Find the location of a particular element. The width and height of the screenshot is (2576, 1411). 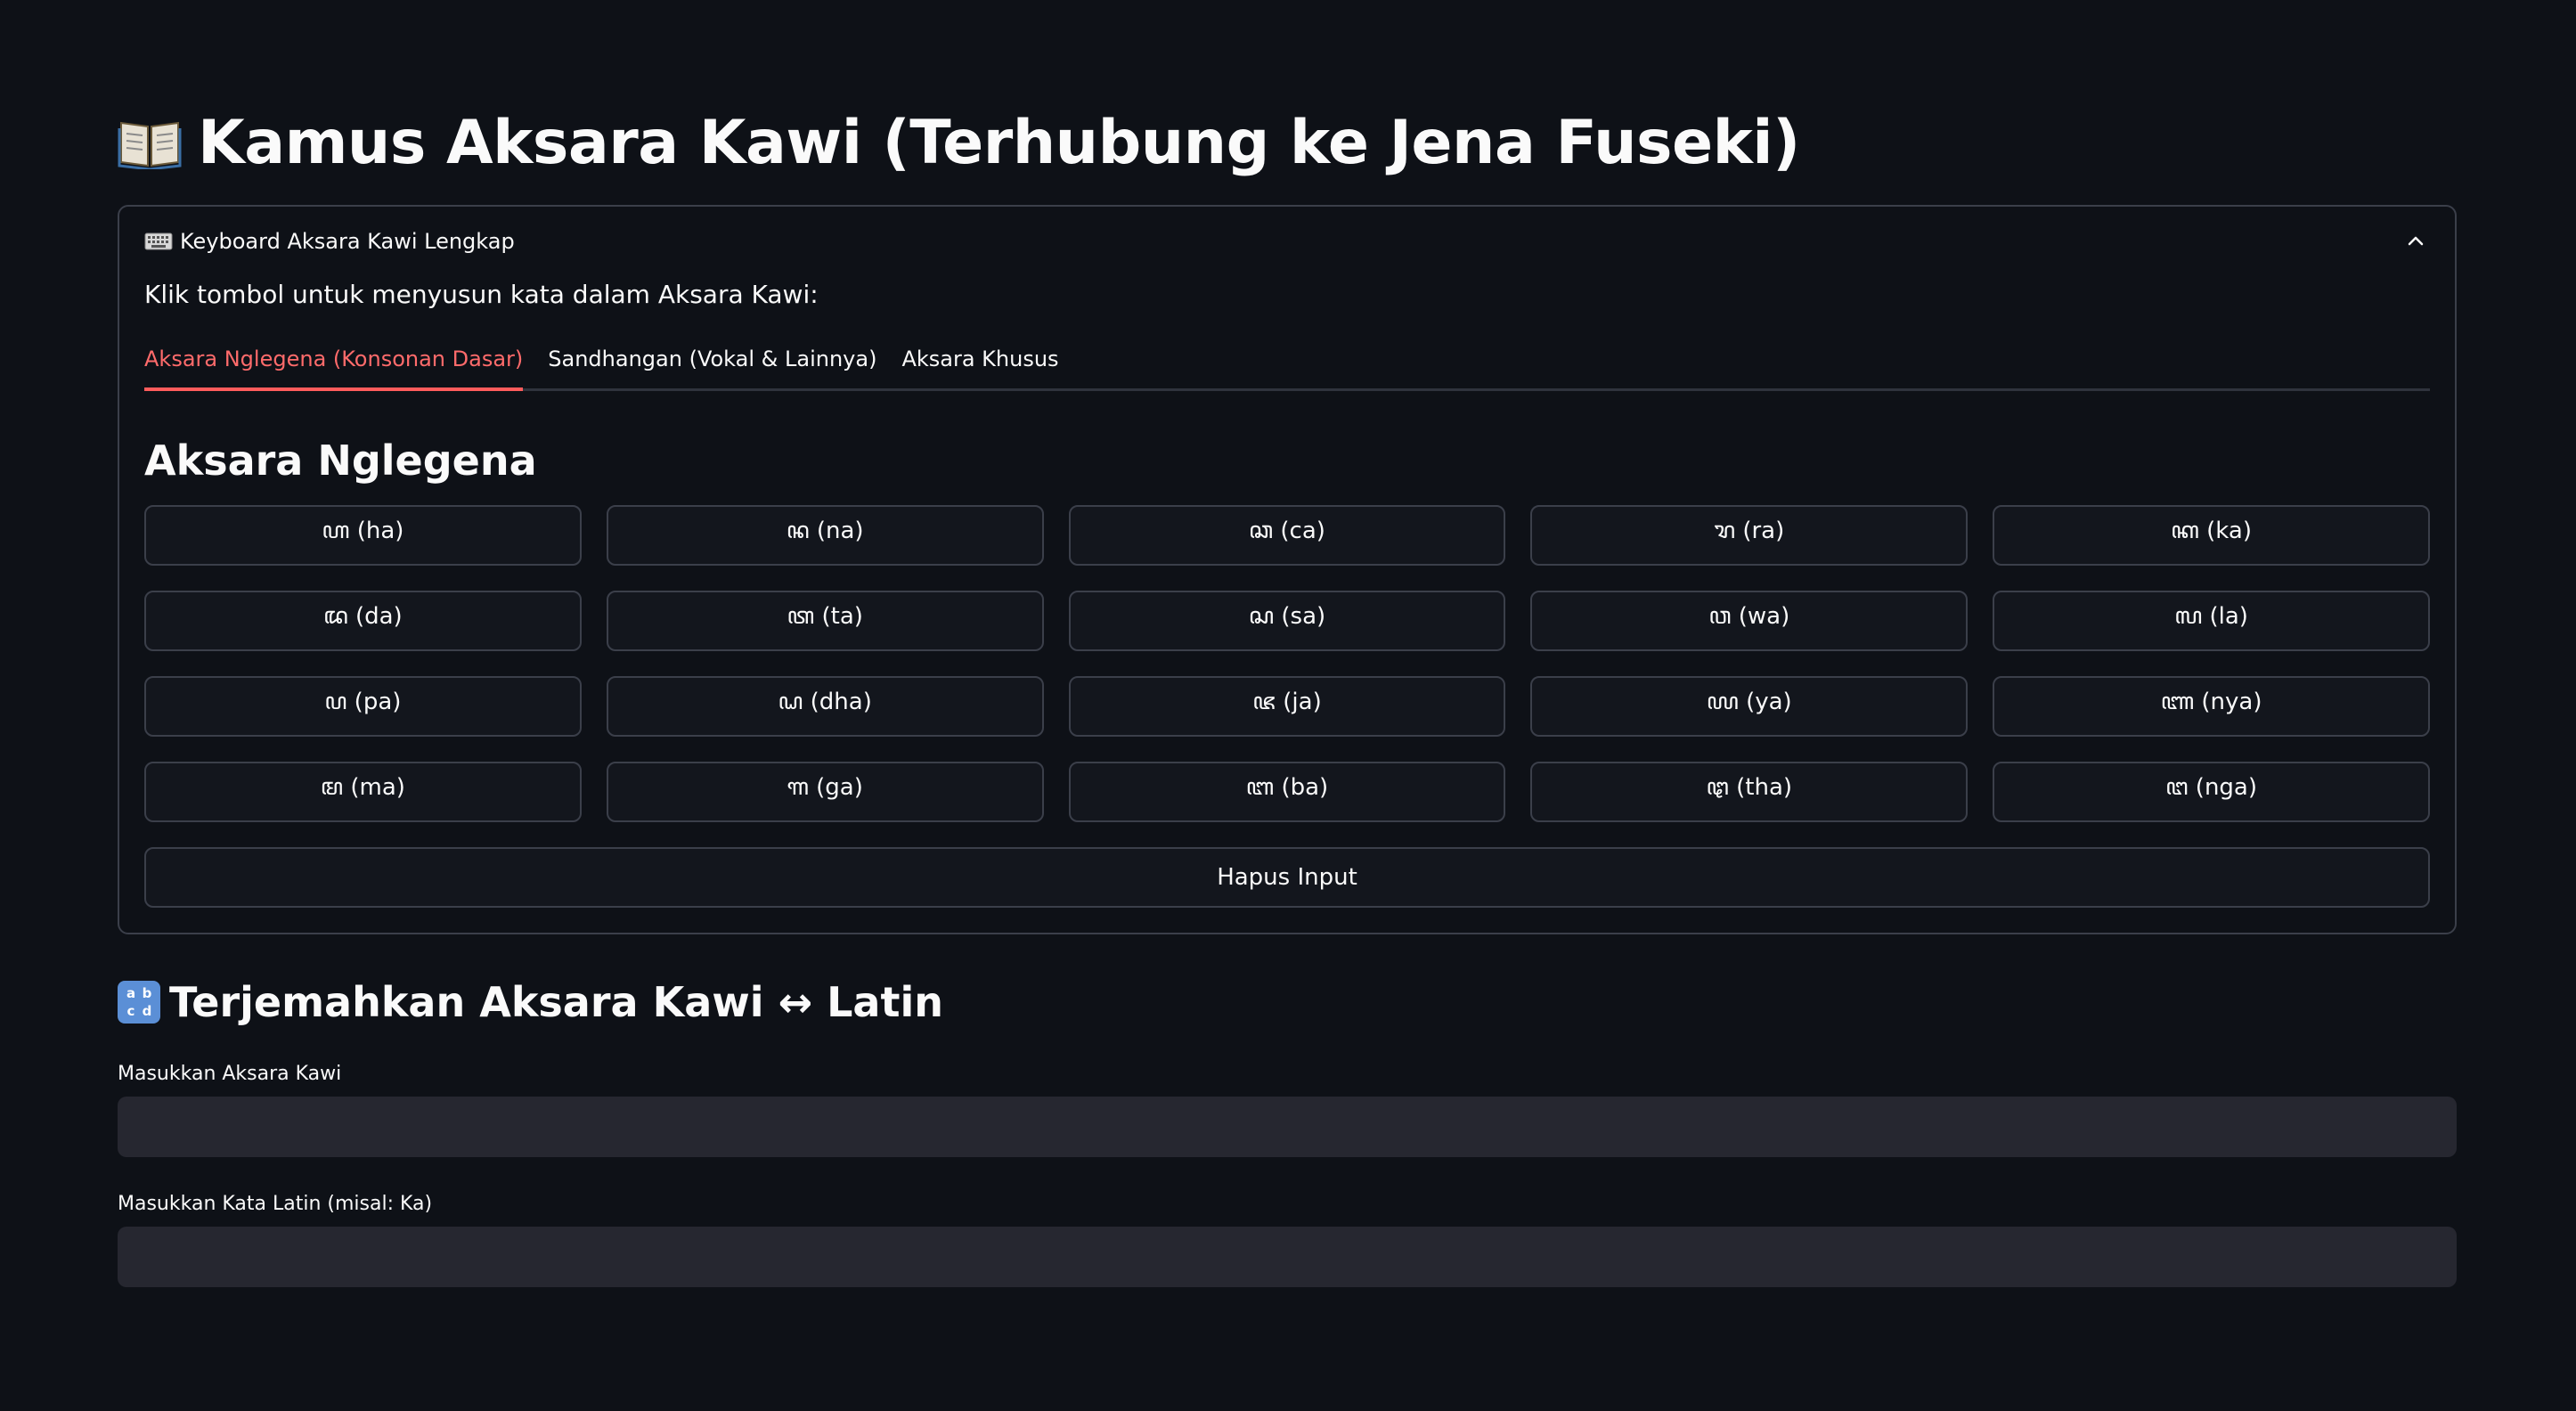

open-book-icon is located at coordinates (150, 145).